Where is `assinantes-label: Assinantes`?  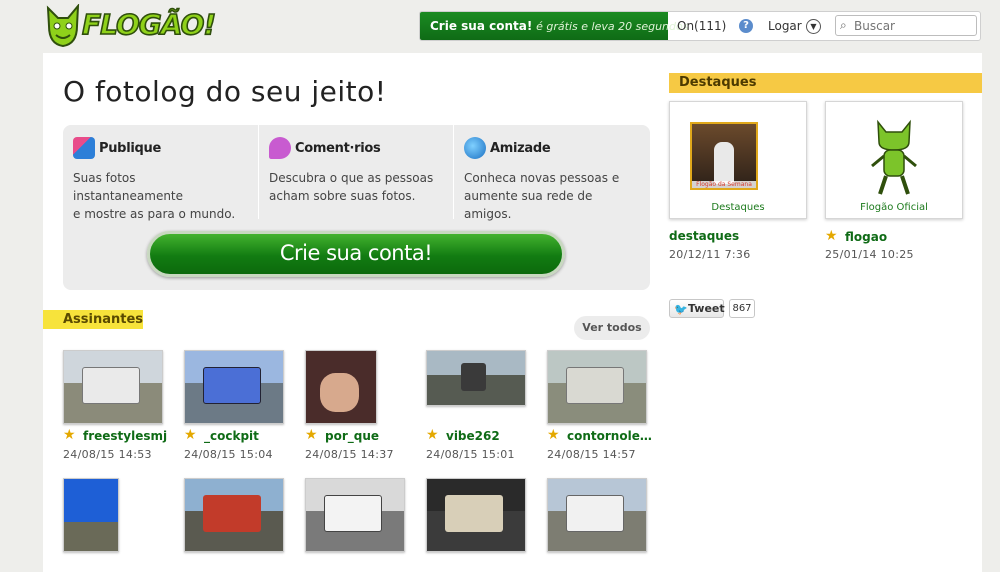
assinantes-label: Assinantes is located at coordinates (93, 319).